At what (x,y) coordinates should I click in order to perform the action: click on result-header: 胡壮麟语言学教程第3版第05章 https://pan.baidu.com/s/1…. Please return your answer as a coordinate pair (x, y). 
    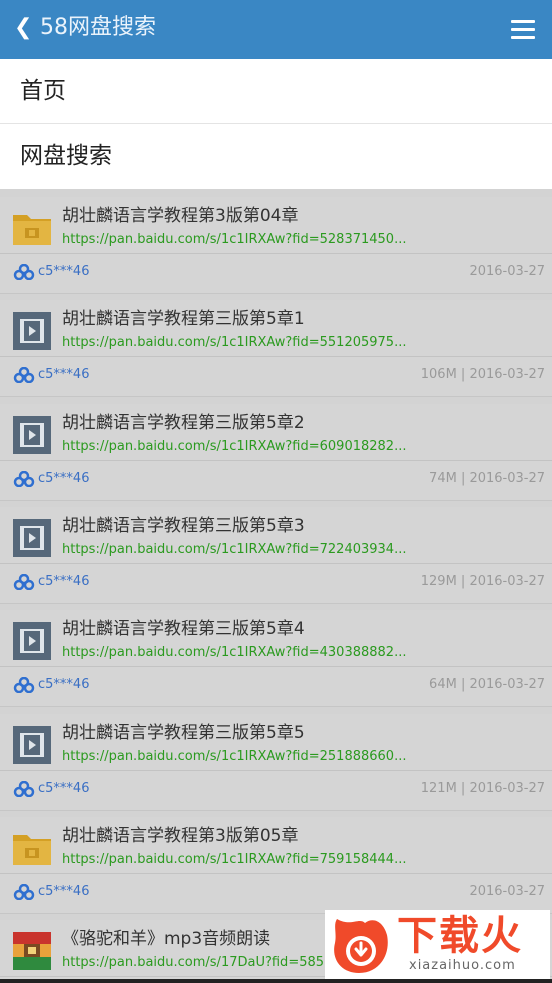
    Looking at the image, I should click on (276, 845).